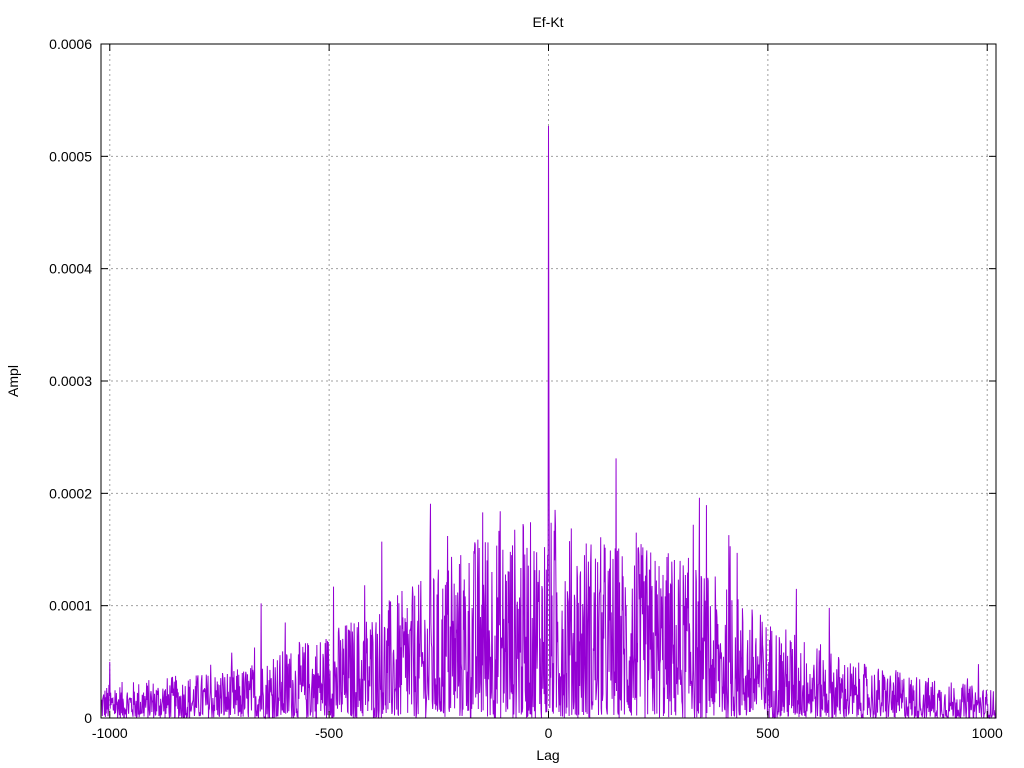 The height and width of the screenshot is (768, 1024). What do you see at coordinates (70, 493) in the screenshot?
I see `y-tick-label: 0.0002` at bounding box center [70, 493].